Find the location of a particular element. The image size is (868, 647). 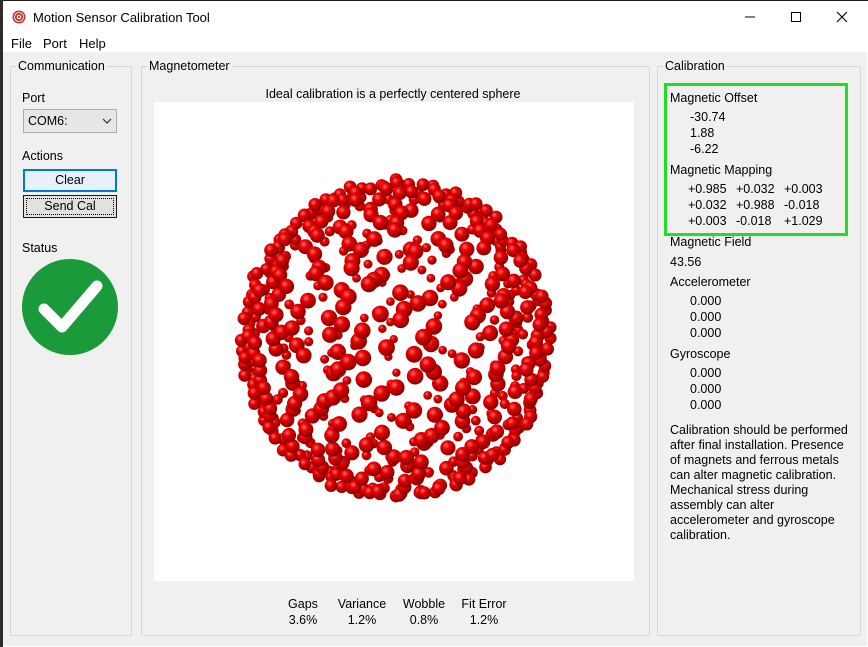

stat-wobble: Wobble 0.8% is located at coordinates (424, 612).